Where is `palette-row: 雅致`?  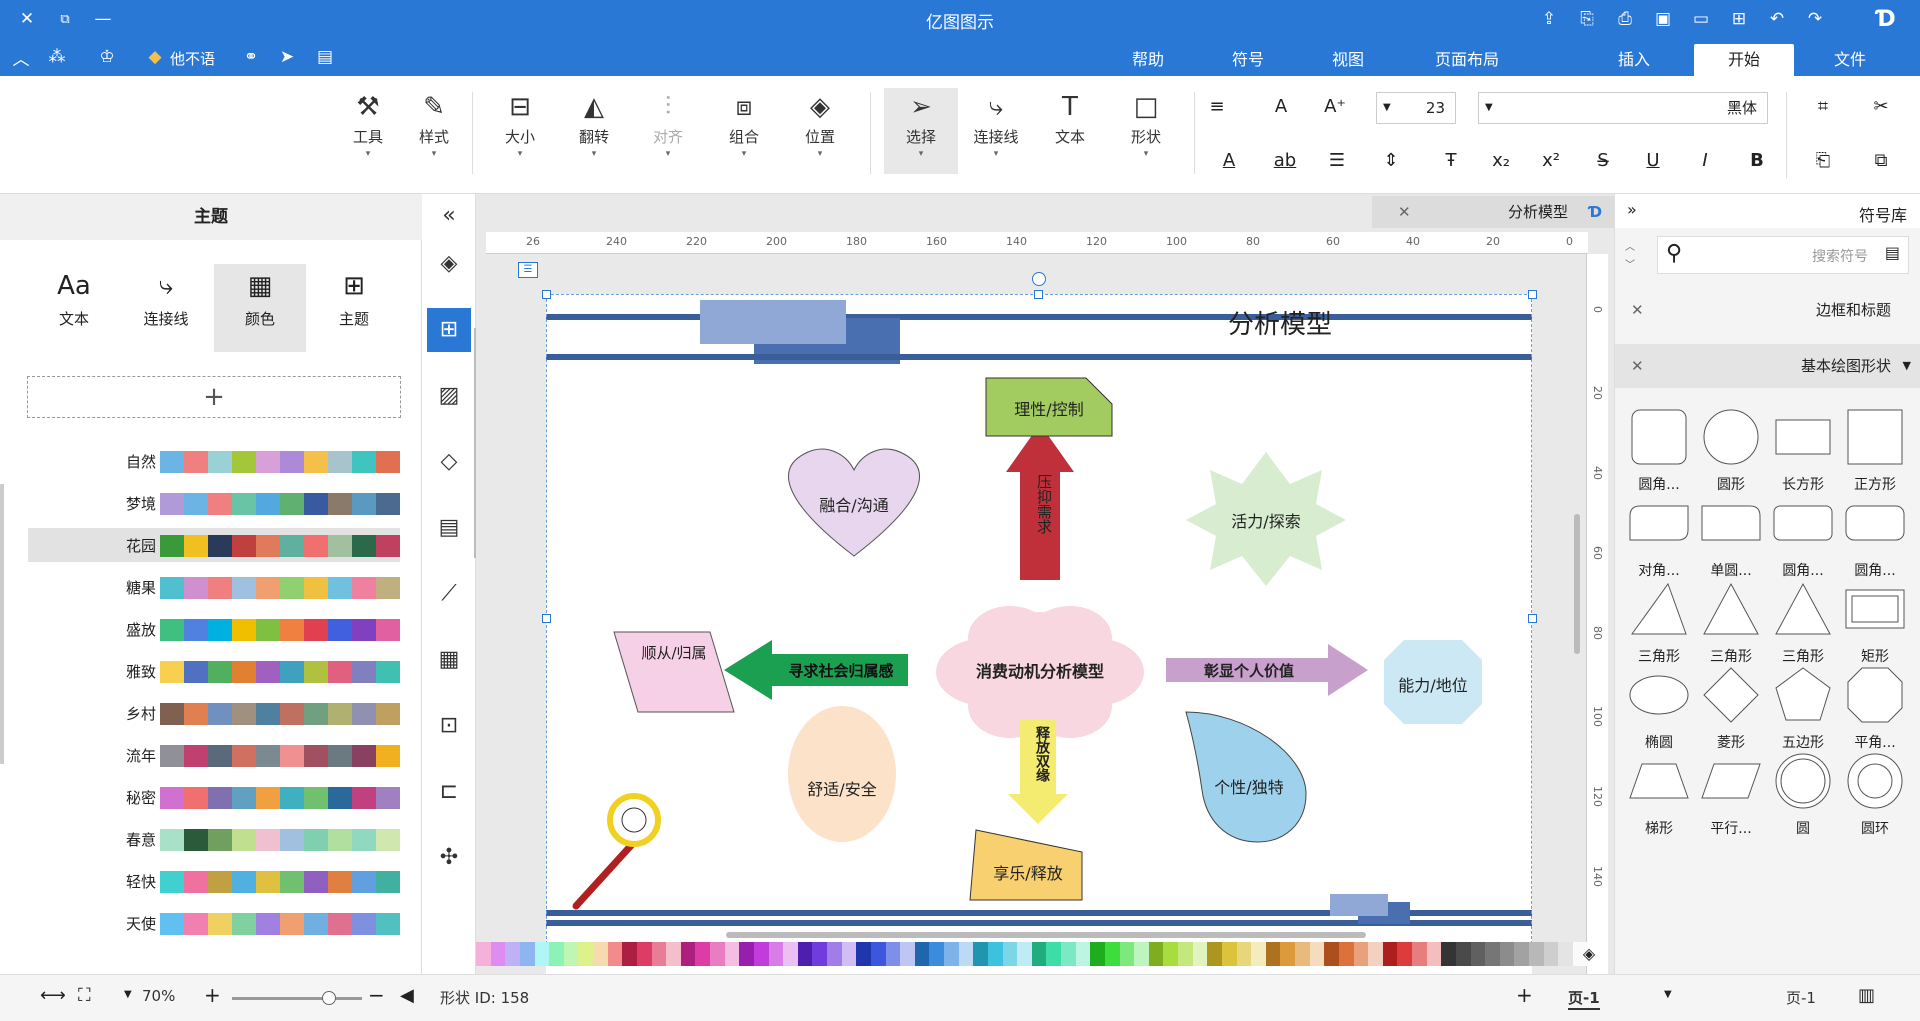
palette-row: 雅致 is located at coordinates (214, 671).